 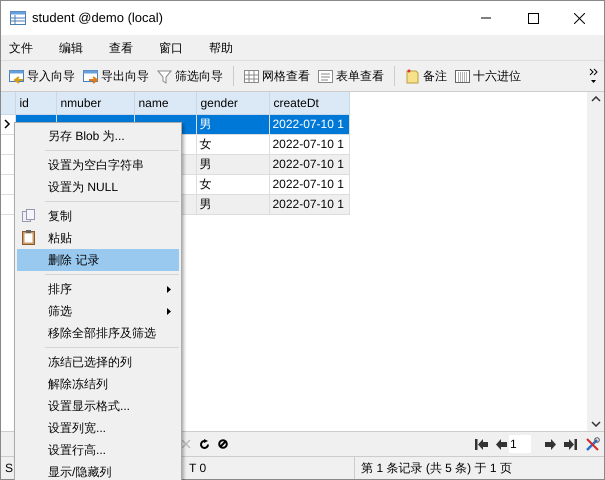 I want to click on menu-item: 冻结已选择的列, so click(x=98, y=362).